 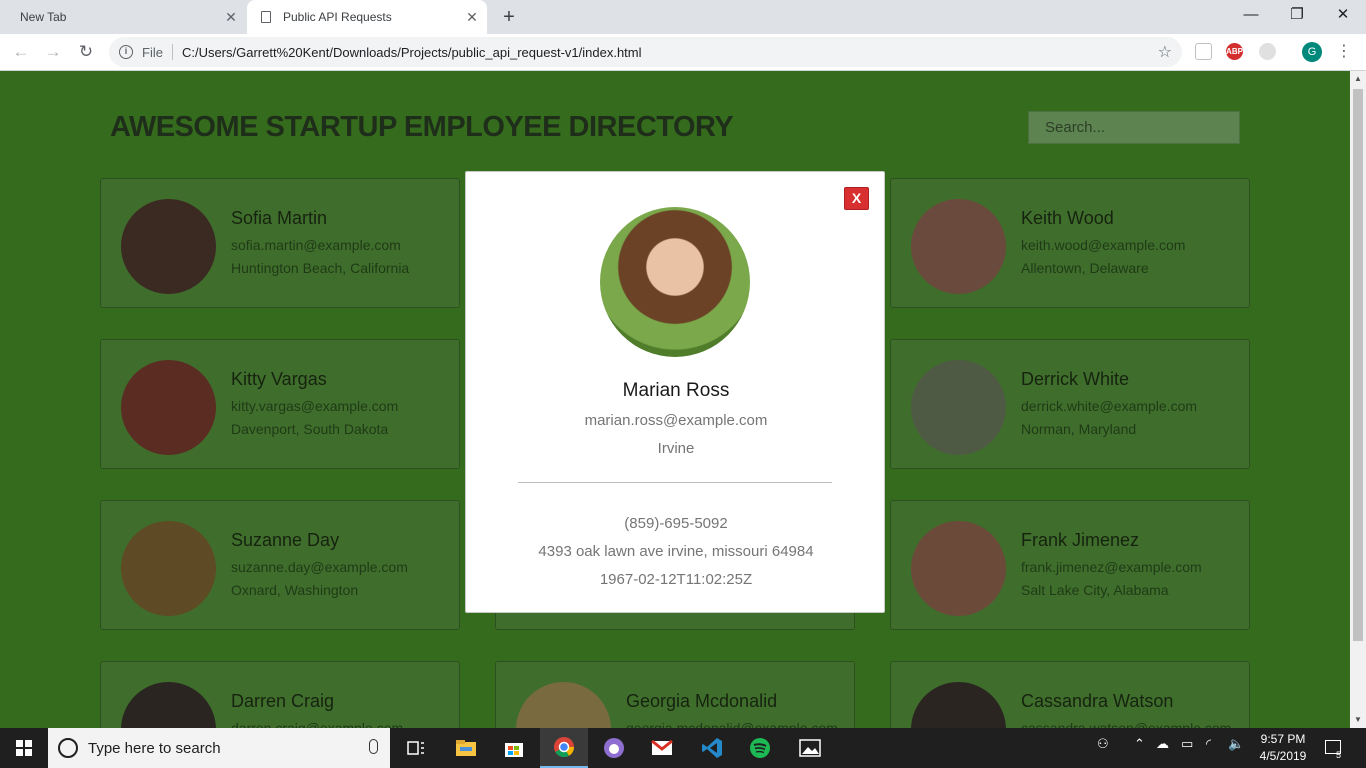 I want to click on store-icon, so click(x=514, y=748).